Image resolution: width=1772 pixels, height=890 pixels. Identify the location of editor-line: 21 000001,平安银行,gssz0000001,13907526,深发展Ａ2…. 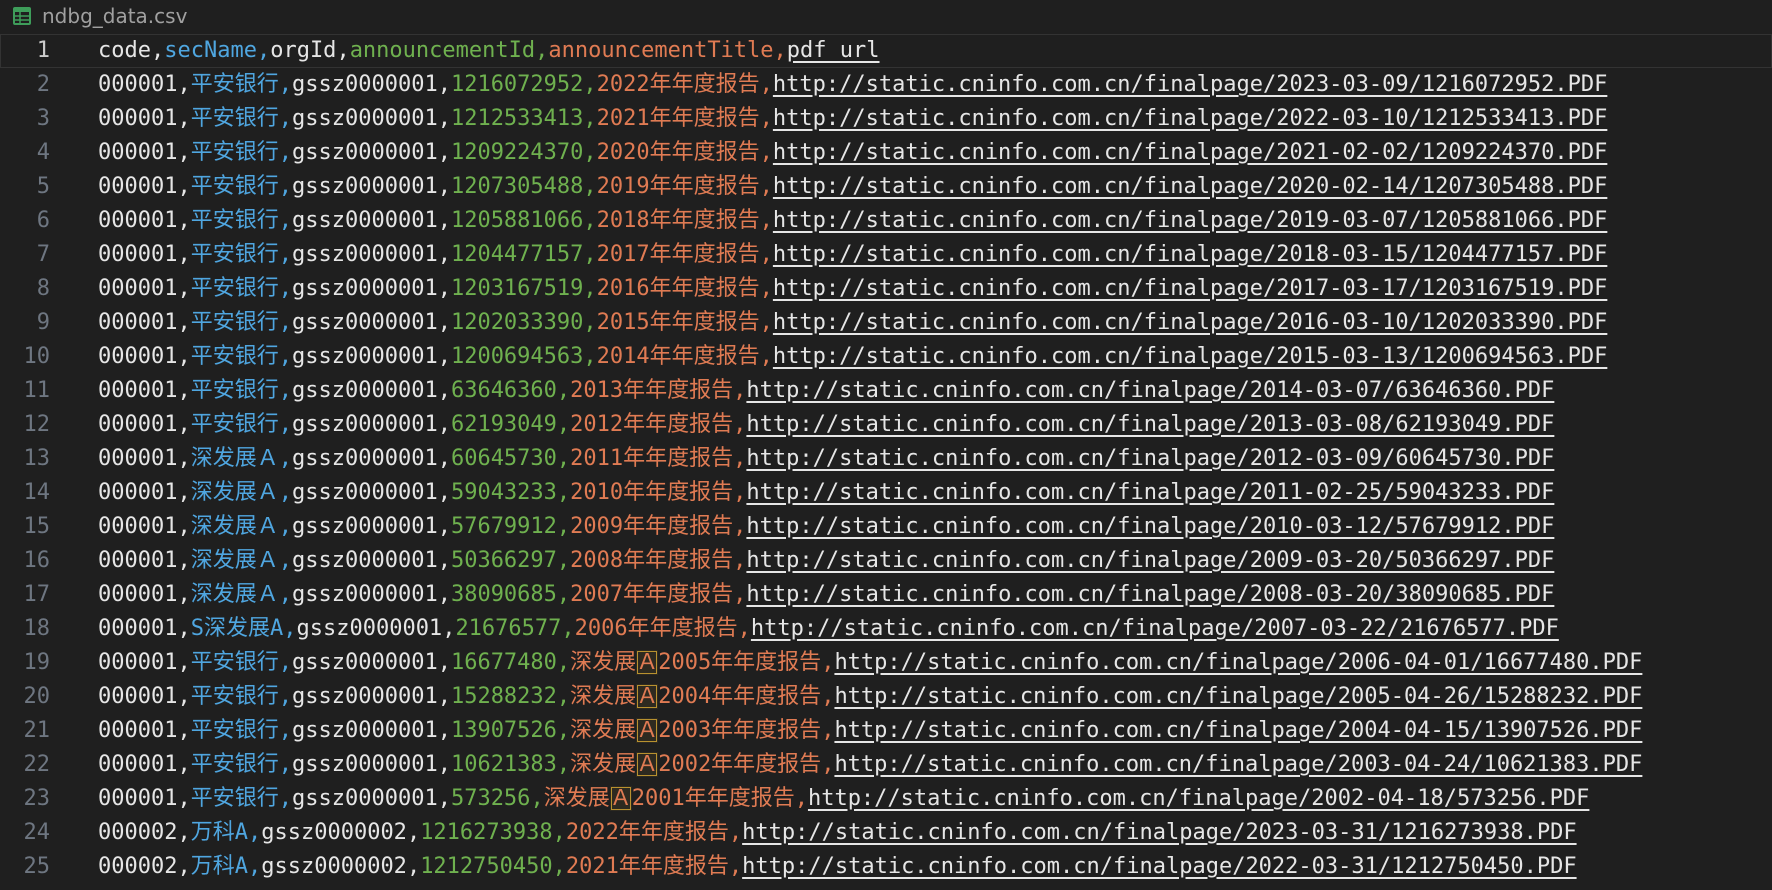
(886, 731).